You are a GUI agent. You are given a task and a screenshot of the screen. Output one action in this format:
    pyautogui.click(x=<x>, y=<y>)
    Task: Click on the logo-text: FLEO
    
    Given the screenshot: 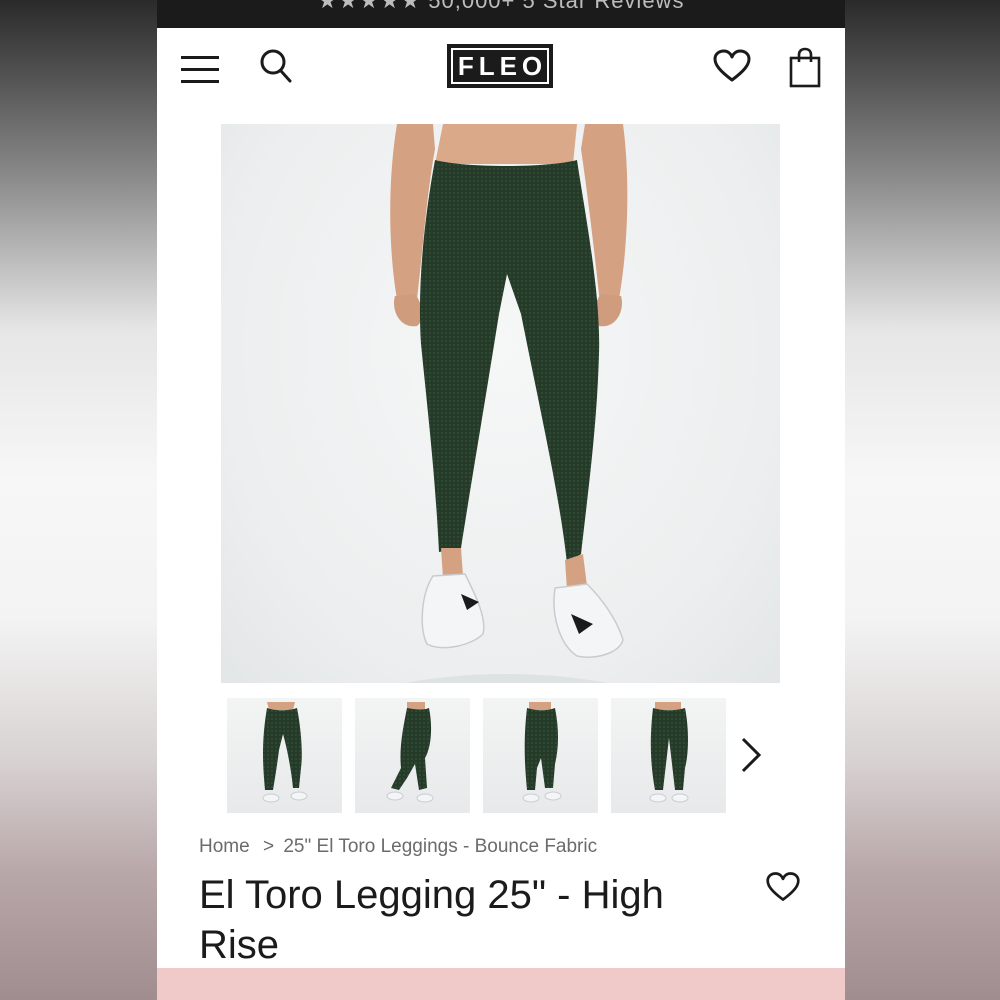 What is the action you would take?
    pyautogui.click(x=500, y=66)
    